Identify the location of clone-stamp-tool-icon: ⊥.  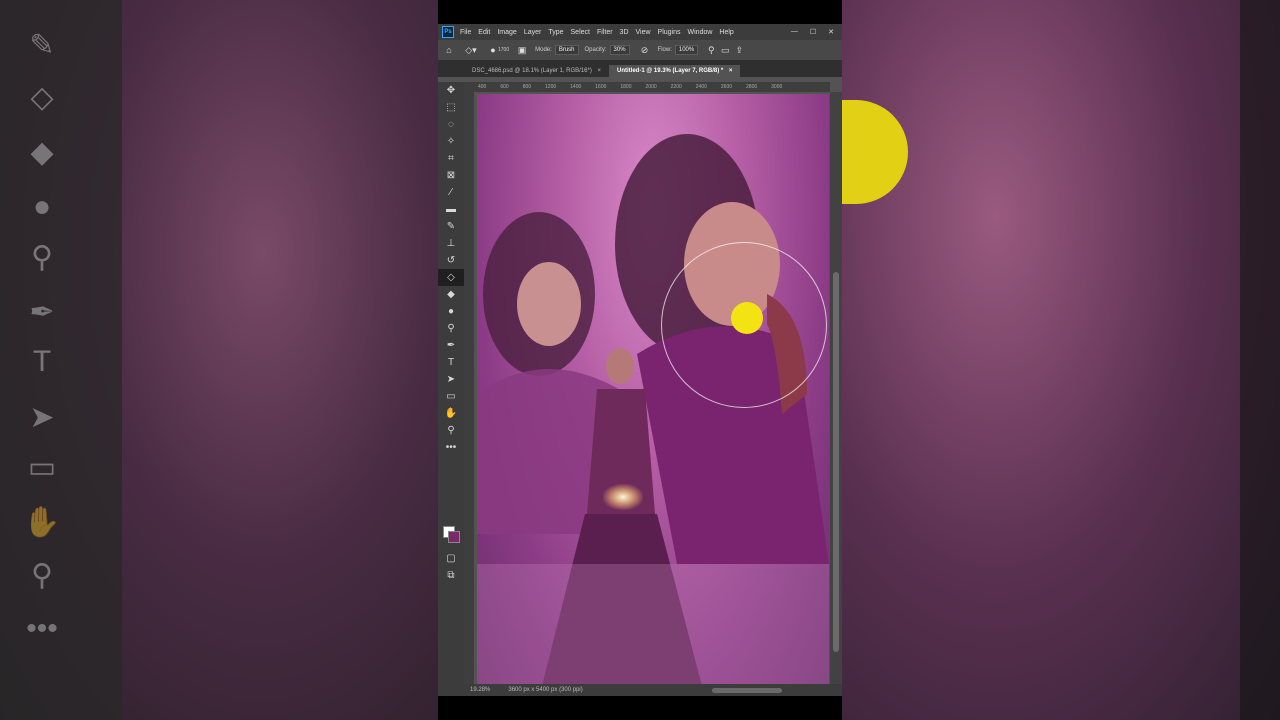
(451, 243).